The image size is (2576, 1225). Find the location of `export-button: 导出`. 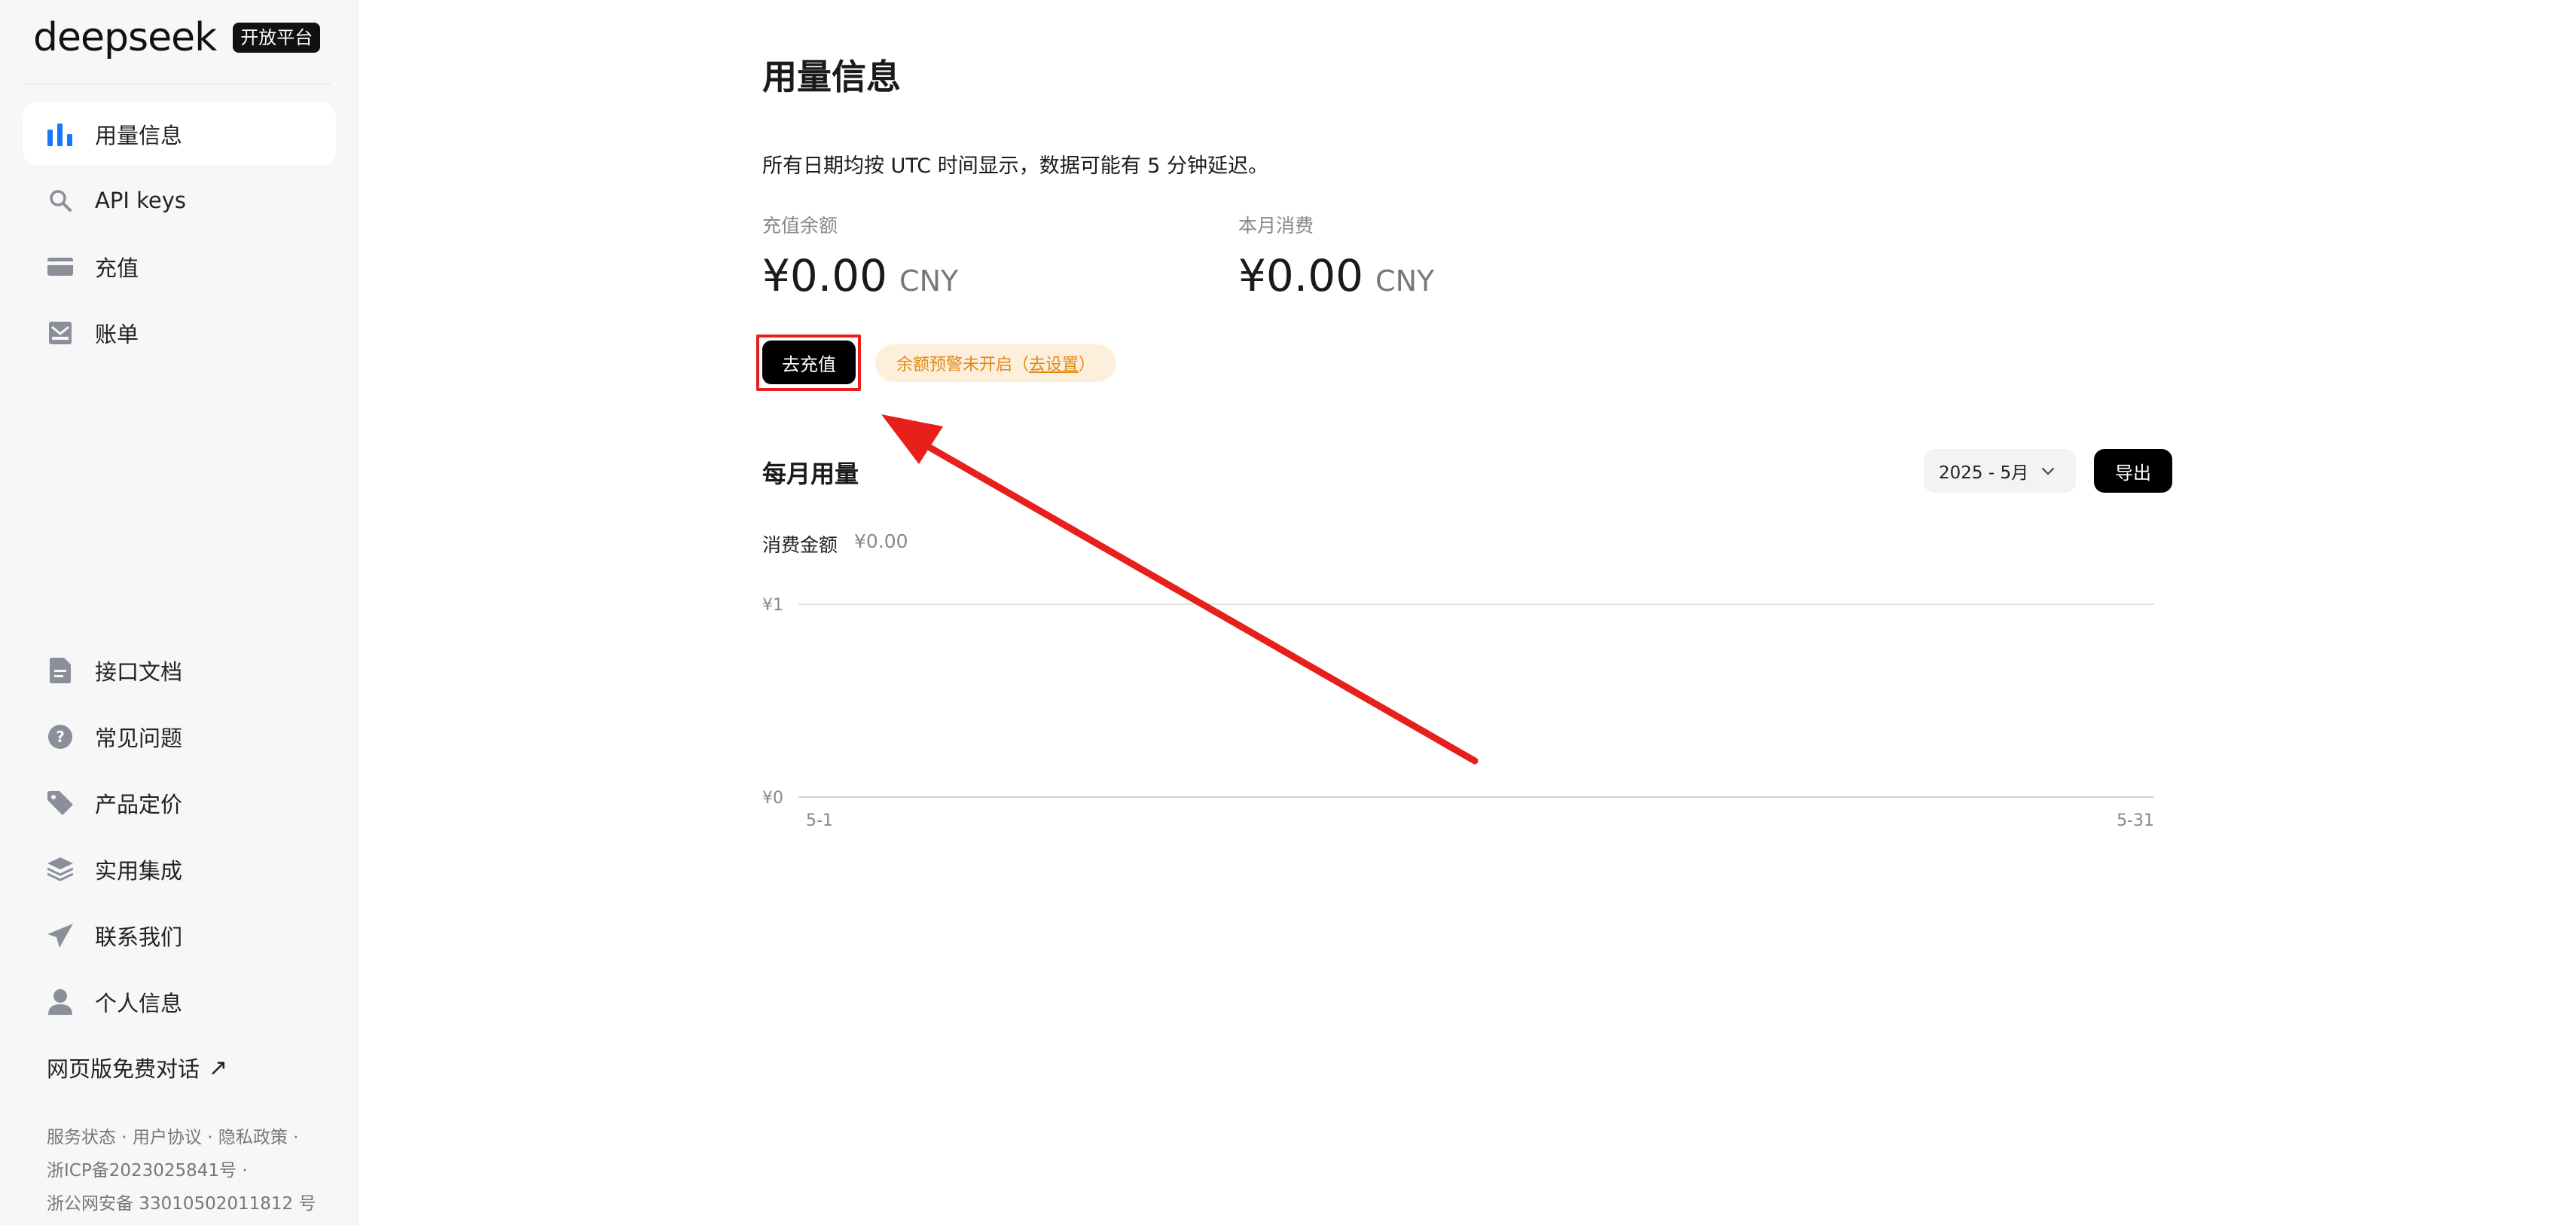

export-button: 导出 is located at coordinates (2133, 471).